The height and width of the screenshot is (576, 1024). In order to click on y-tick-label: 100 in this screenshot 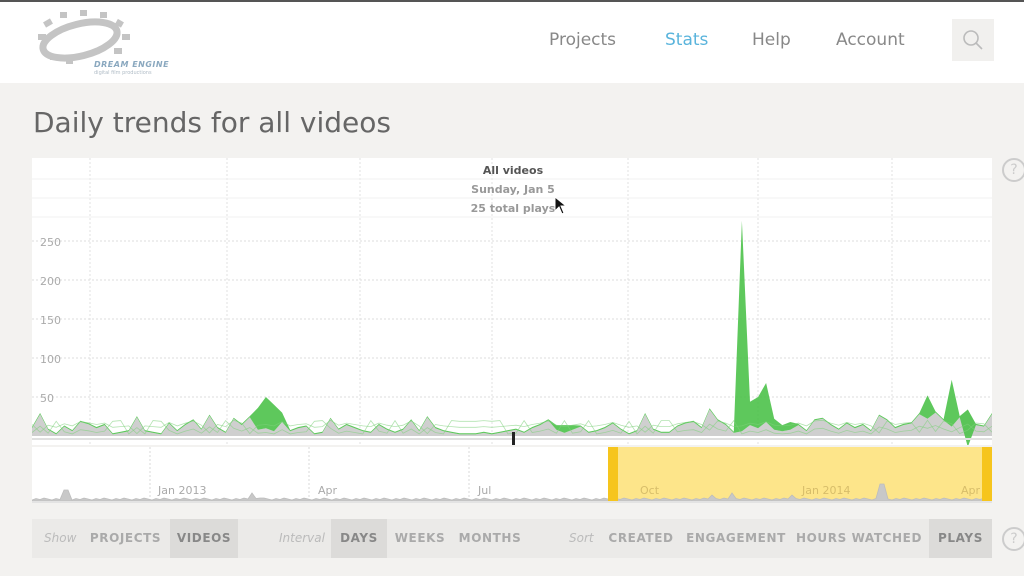, I will do `click(50, 359)`.